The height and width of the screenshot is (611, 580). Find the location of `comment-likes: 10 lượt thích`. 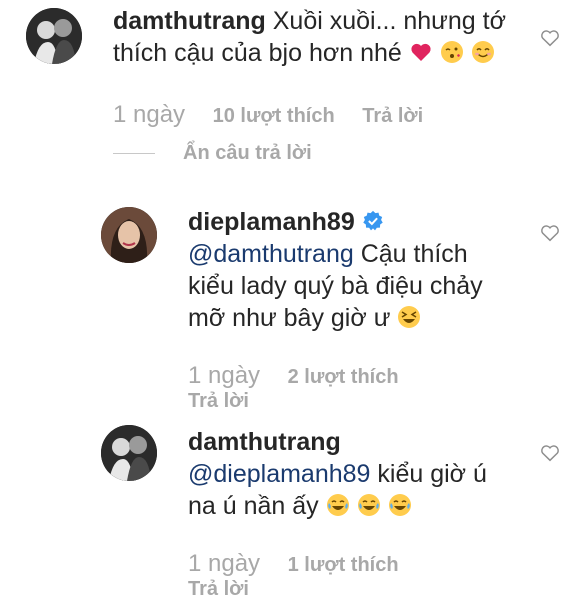

comment-likes: 10 lượt thích is located at coordinates (274, 116).